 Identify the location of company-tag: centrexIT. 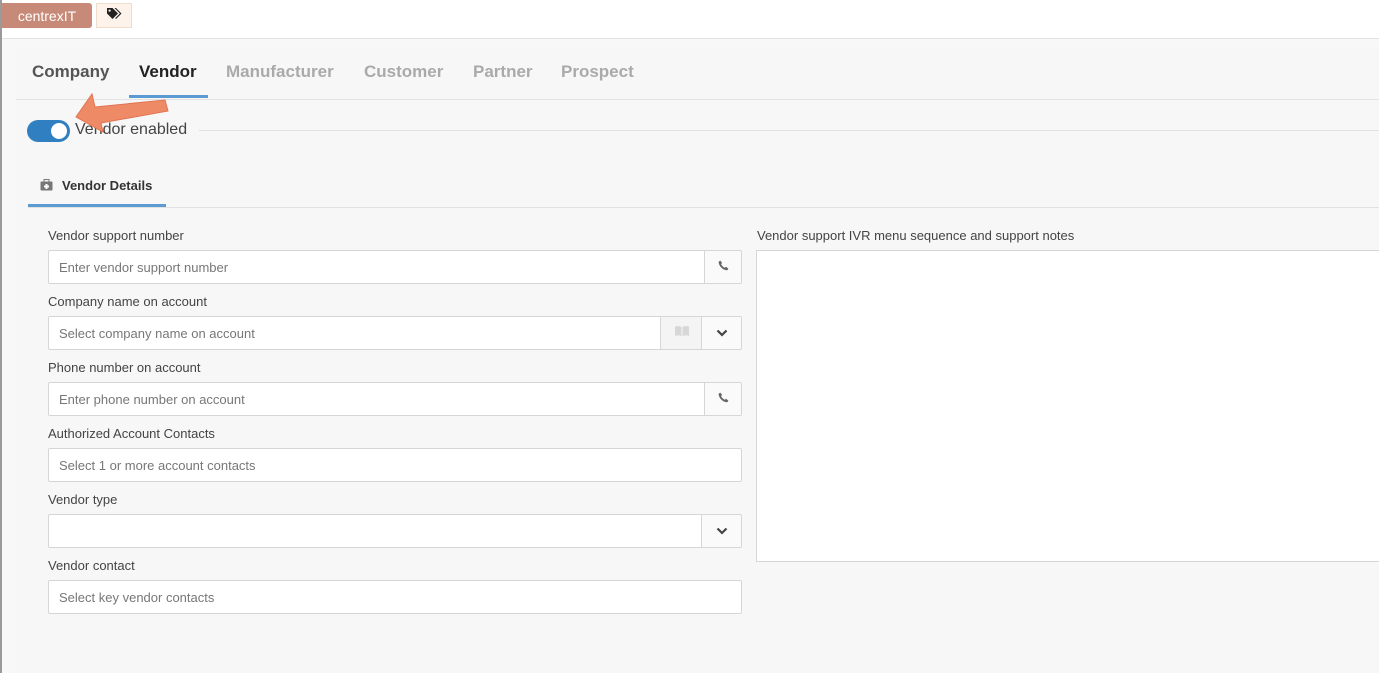
(47, 15).